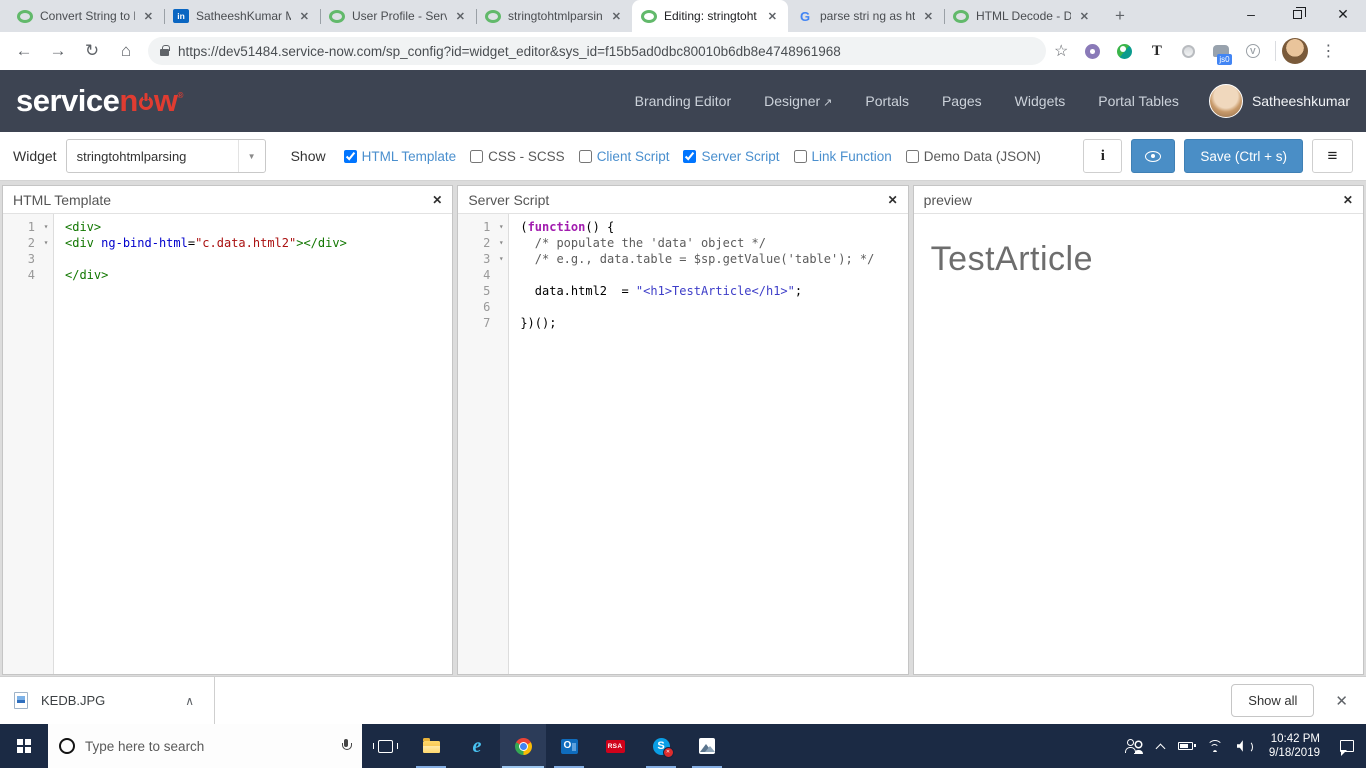  I want to click on preview-button, so click(1153, 156).